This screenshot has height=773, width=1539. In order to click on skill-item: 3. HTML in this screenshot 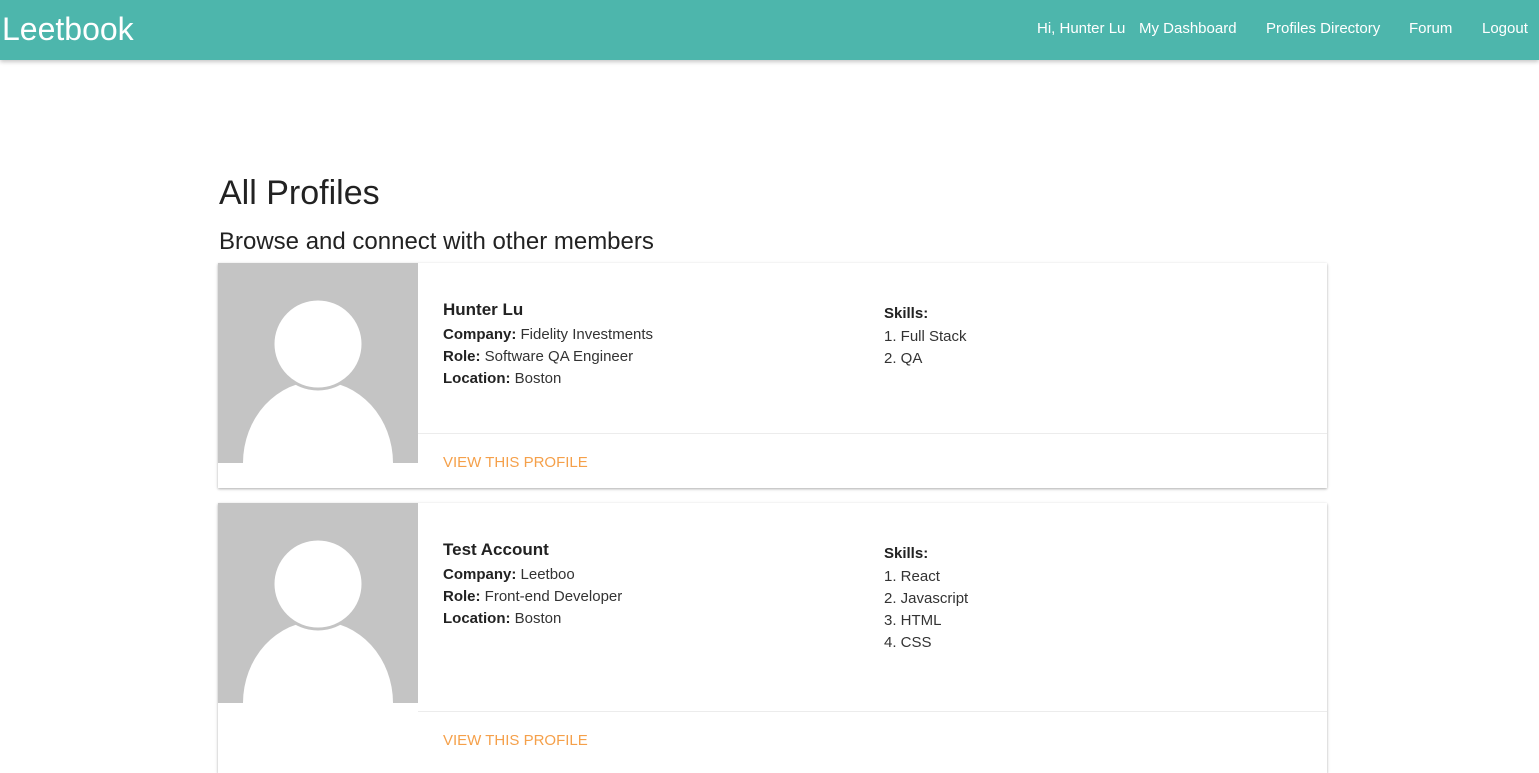, I will do `click(913, 620)`.